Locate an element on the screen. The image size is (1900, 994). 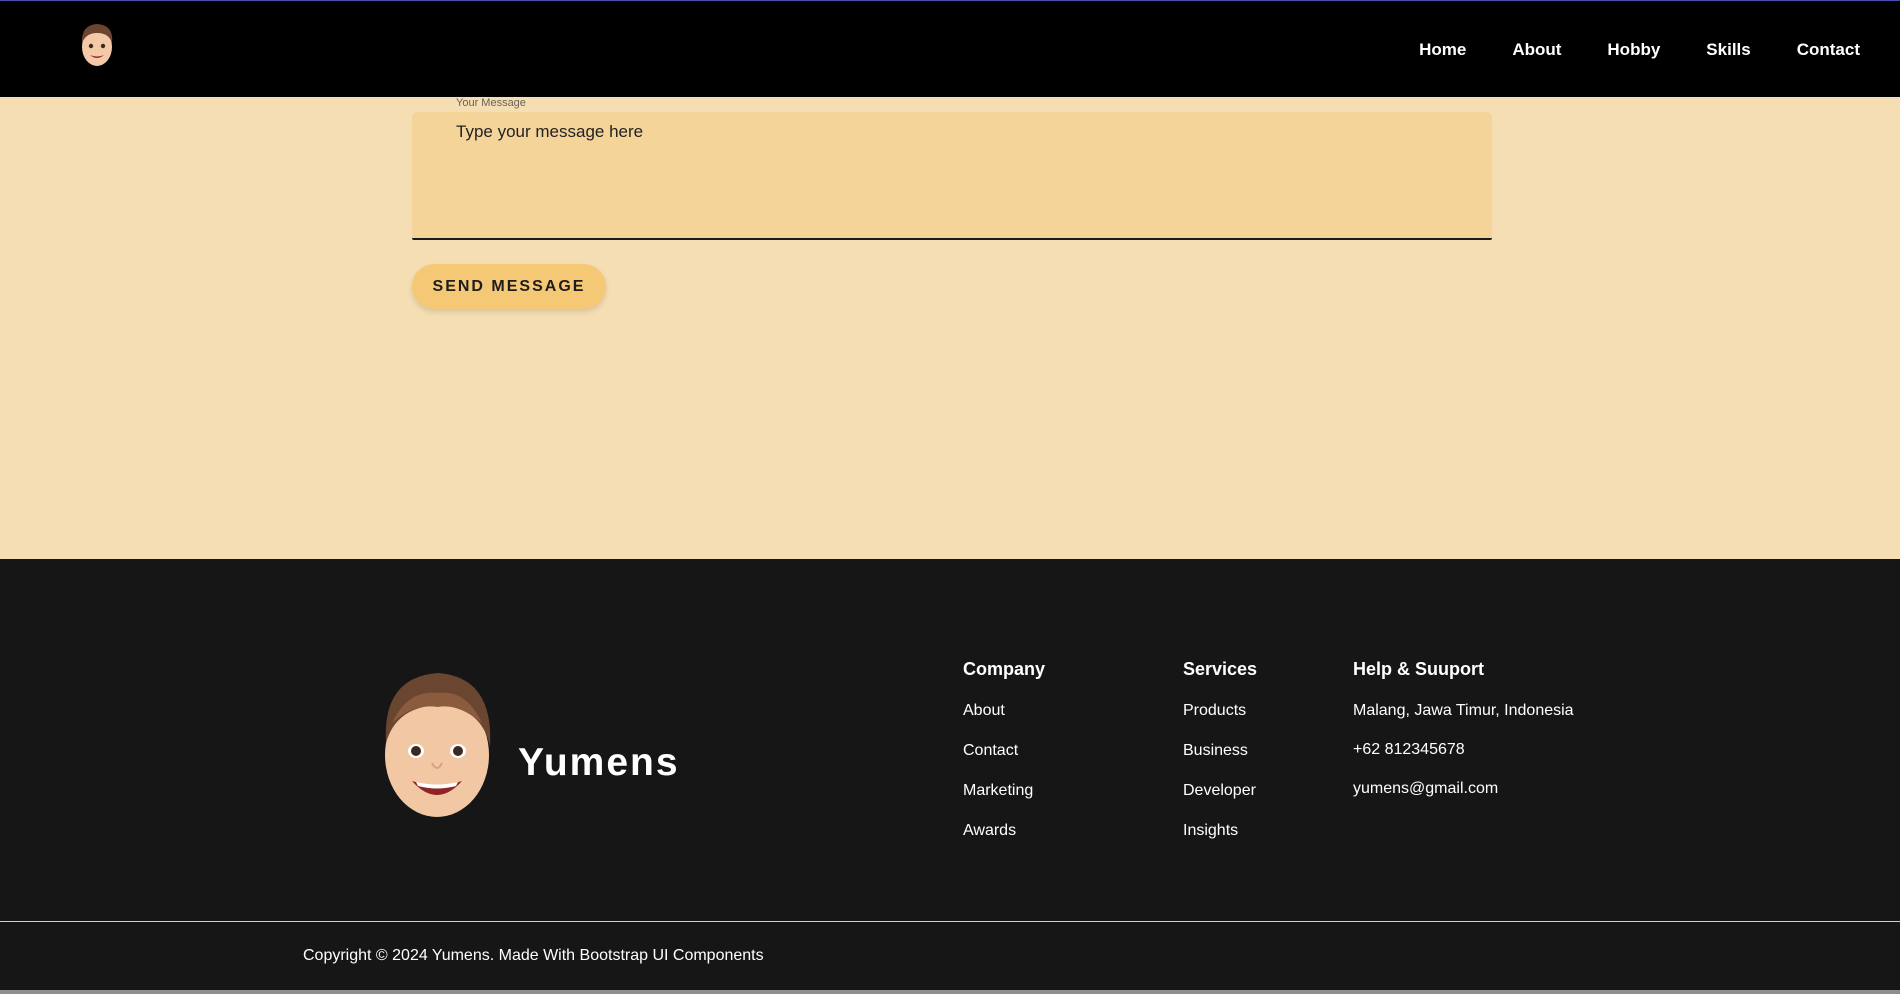
nav-links: Home About Hobby Skills Contact is located at coordinates (1616, 49).